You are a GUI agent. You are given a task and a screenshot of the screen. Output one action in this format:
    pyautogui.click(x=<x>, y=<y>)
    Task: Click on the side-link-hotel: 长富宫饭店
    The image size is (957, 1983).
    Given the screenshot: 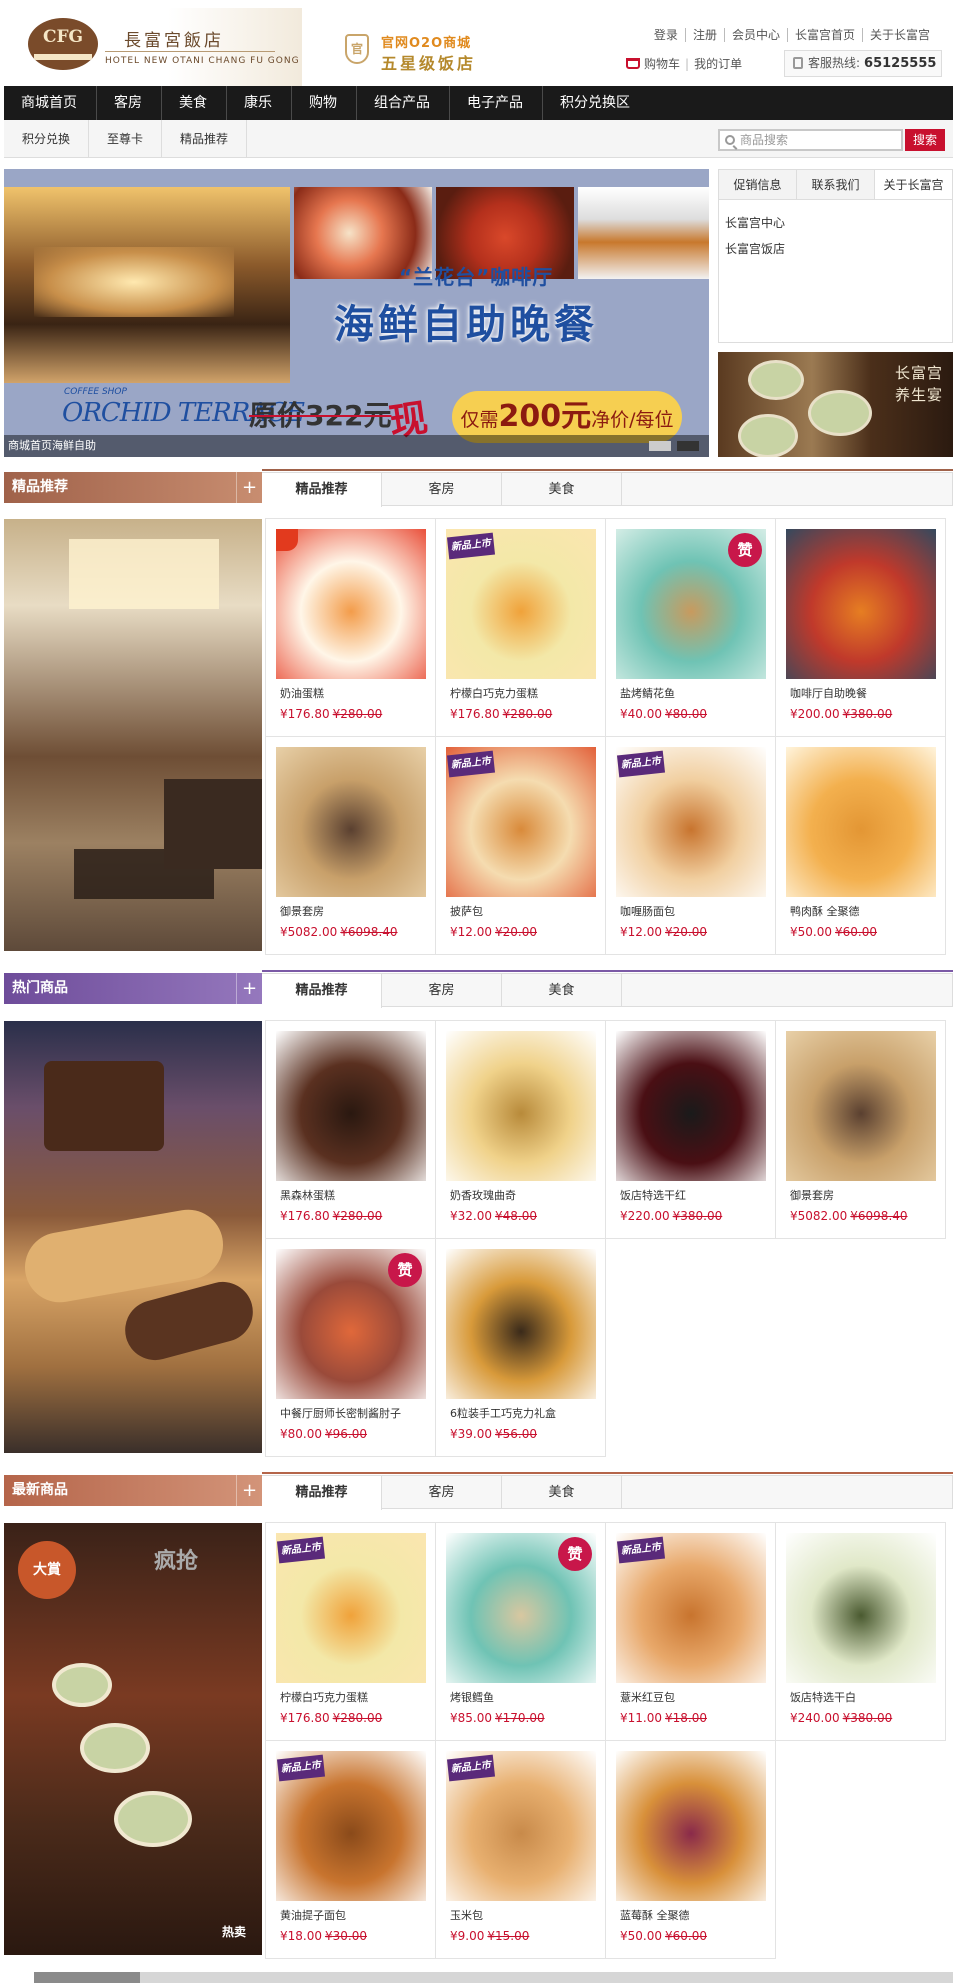 What is the action you would take?
    pyautogui.click(x=835, y=249)
    